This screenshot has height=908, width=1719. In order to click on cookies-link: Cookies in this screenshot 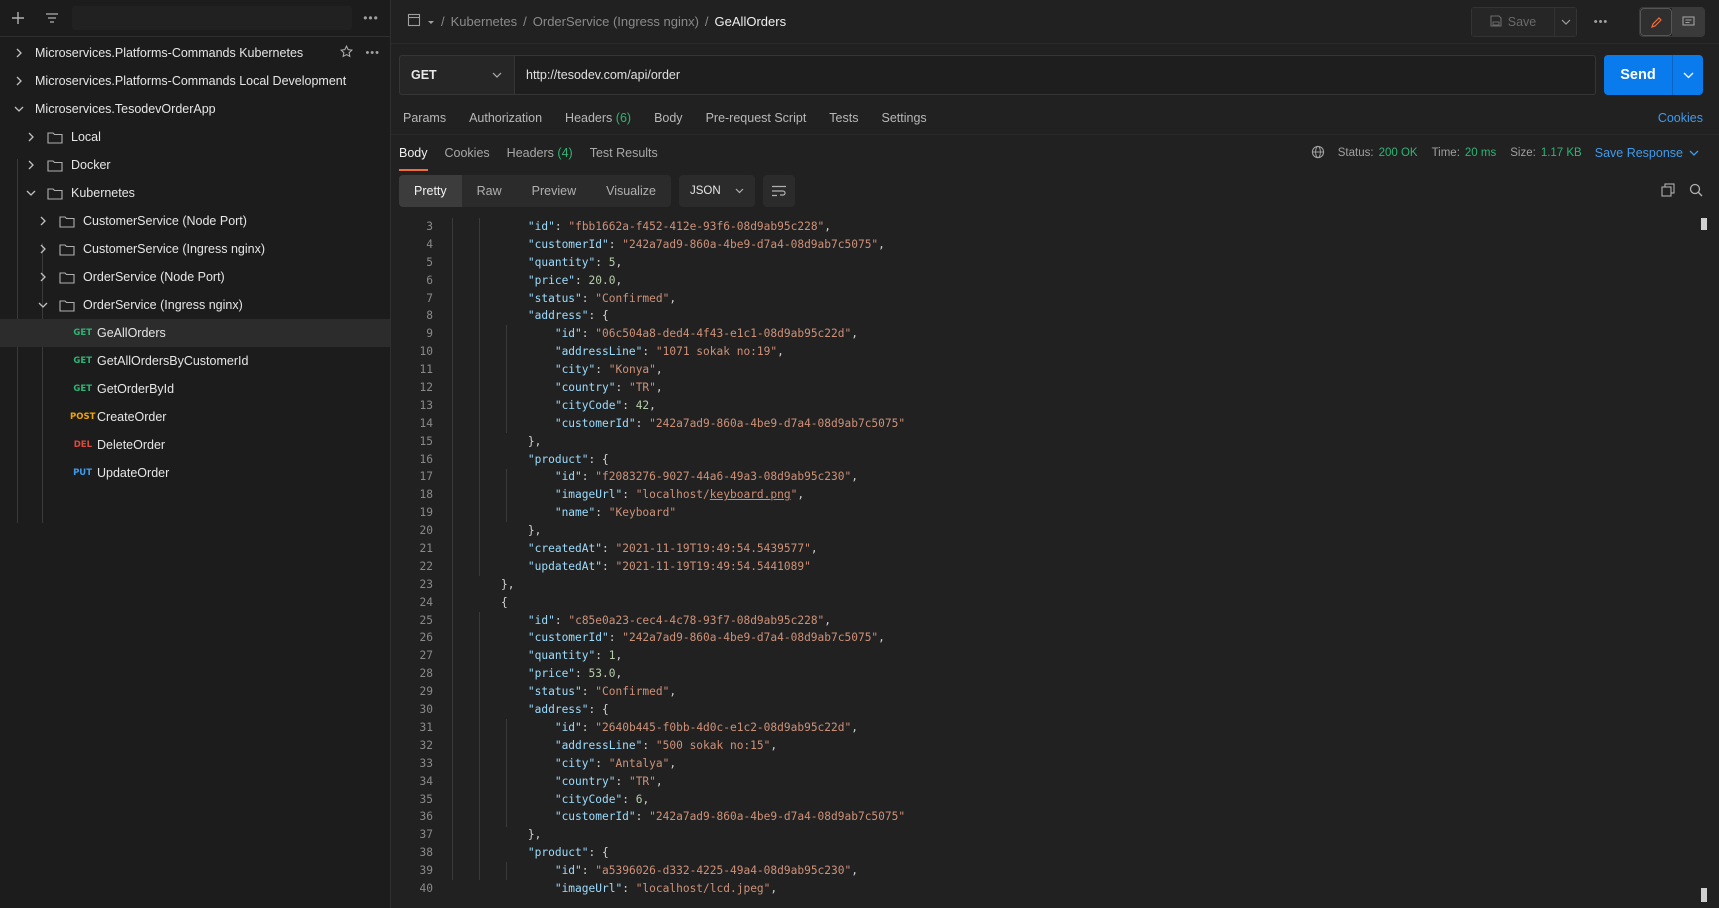, I will do `click(1680, 118)`.